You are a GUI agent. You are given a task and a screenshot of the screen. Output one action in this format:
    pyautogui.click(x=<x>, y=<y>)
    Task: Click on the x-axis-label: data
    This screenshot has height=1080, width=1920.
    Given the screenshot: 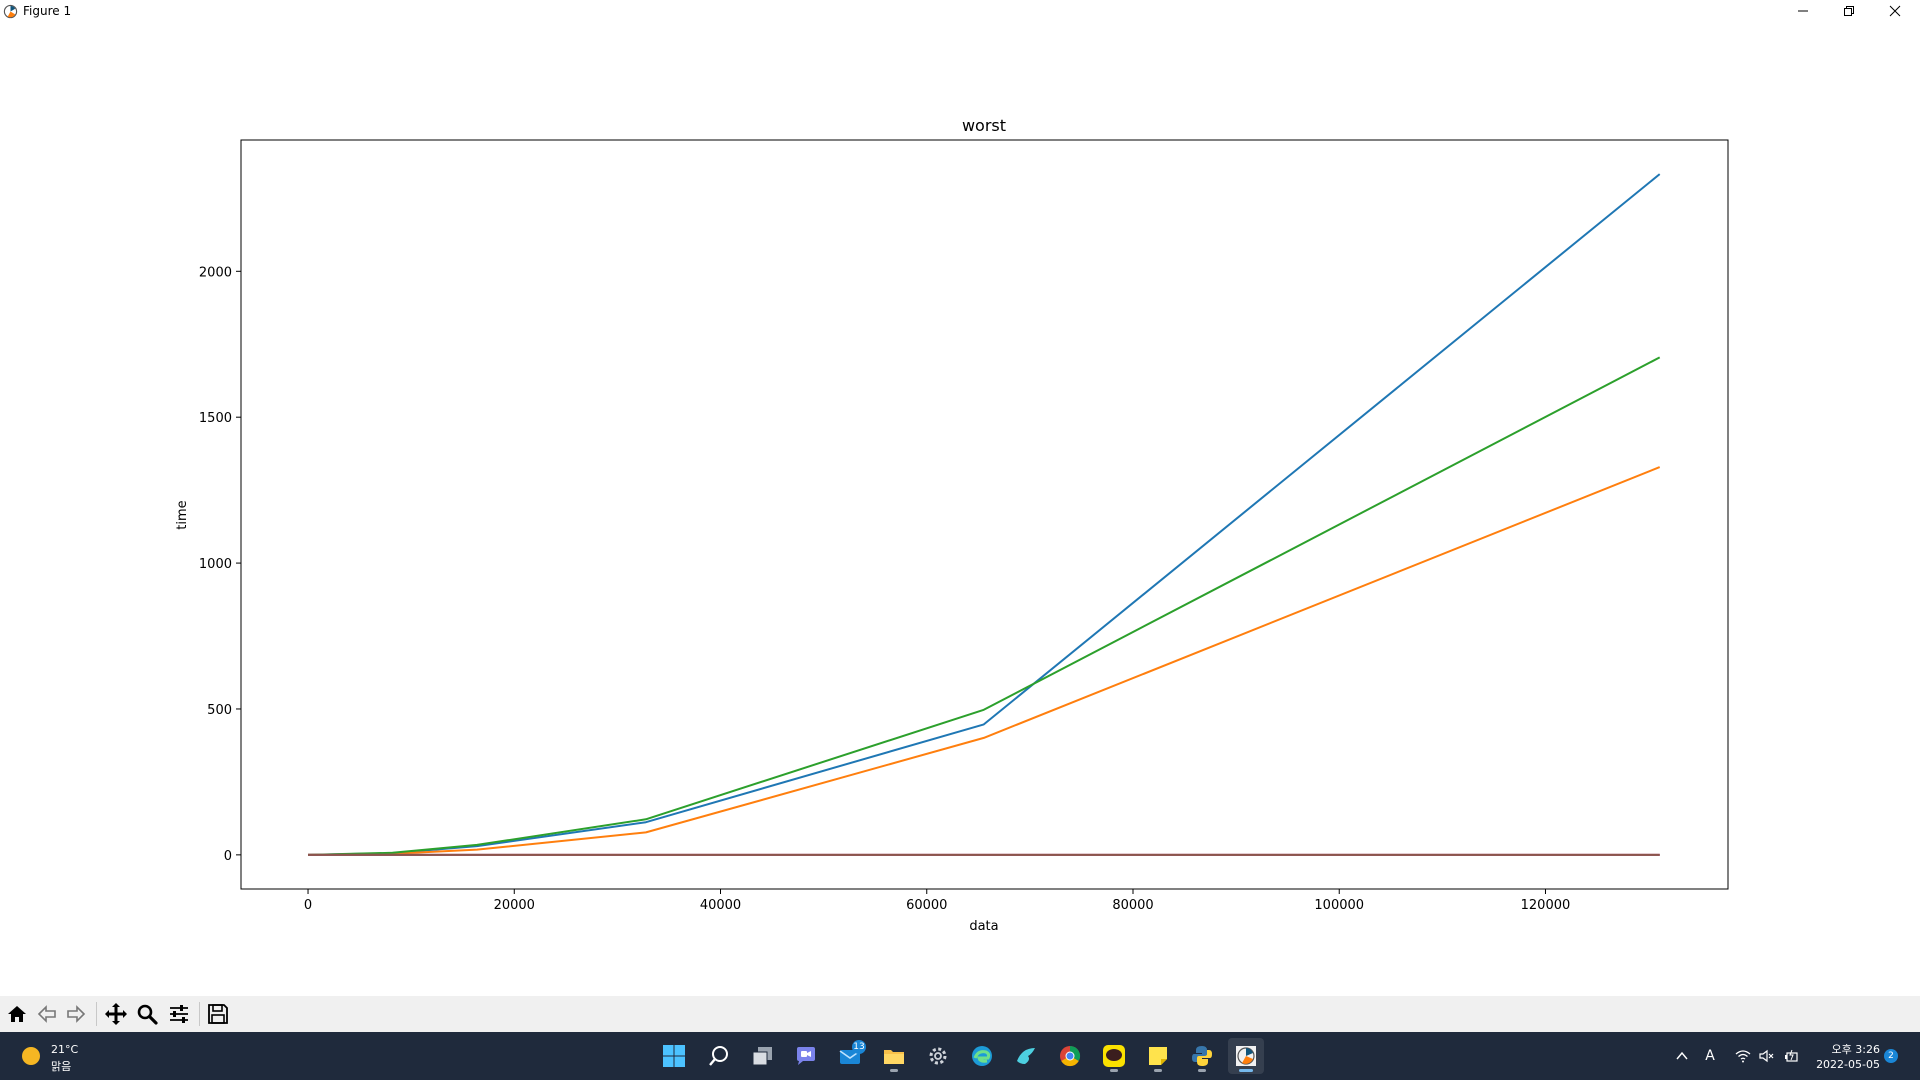 What is the action you would take?
    pyautogui.click(x=983, y=926)
    